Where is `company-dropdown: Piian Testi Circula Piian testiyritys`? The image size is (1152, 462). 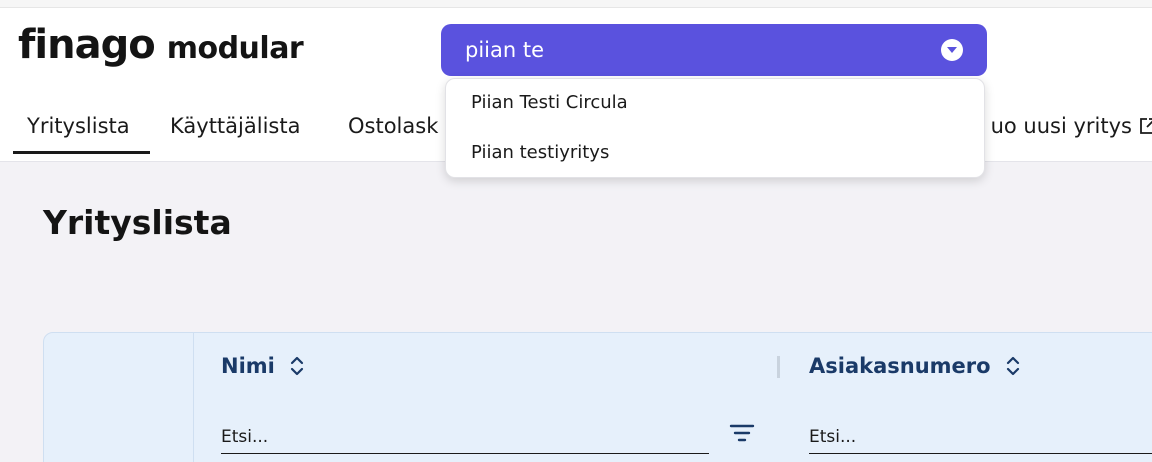
company-dropdown: Piian Testi Circula Piian testiyritys is located at coordinates (715, 128).